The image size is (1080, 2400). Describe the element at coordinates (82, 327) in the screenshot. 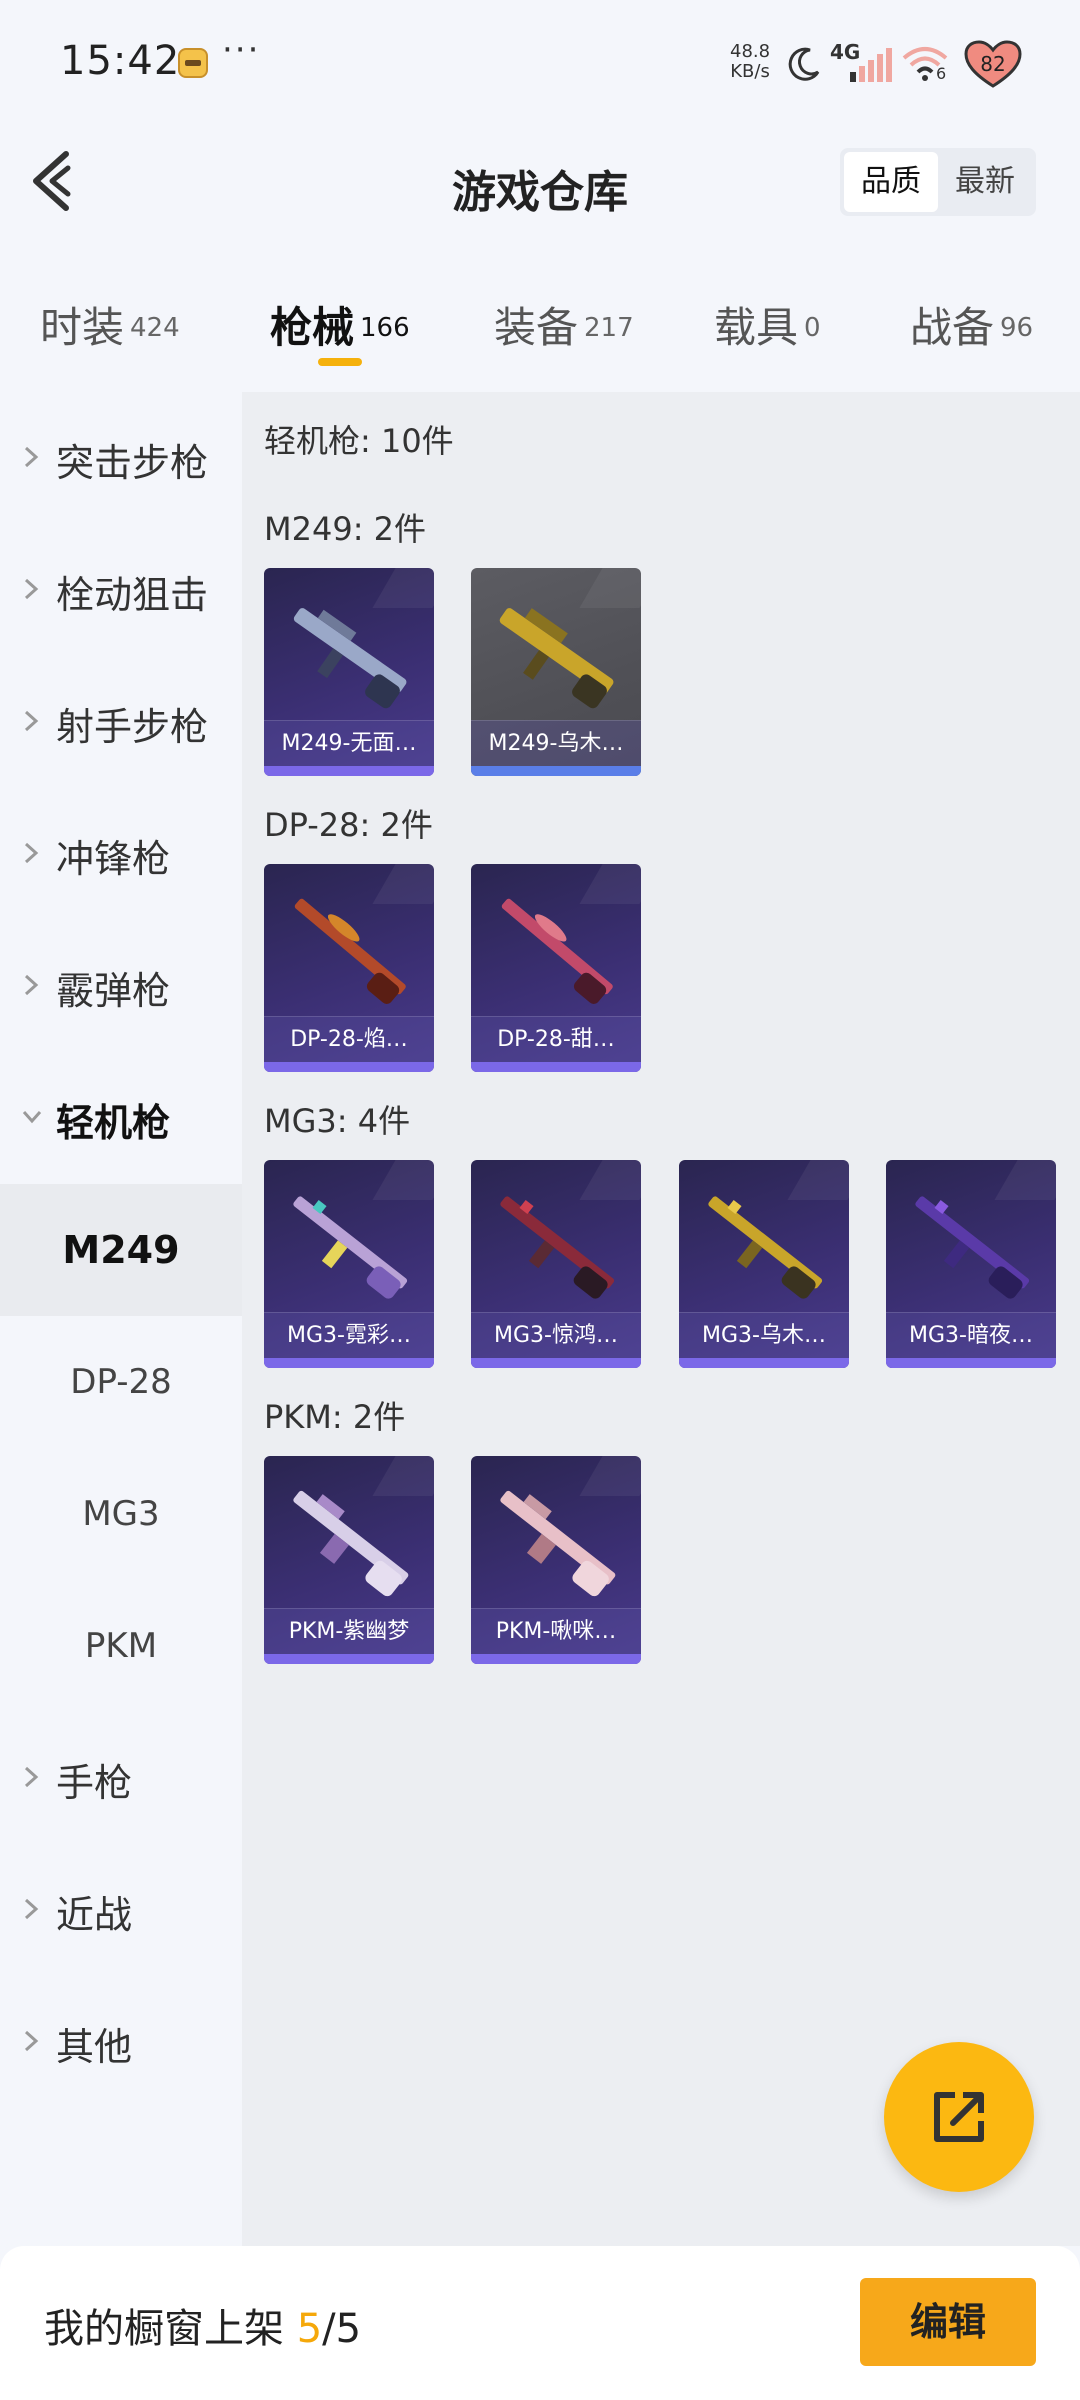

I see `tab-label: 时装` at that location.